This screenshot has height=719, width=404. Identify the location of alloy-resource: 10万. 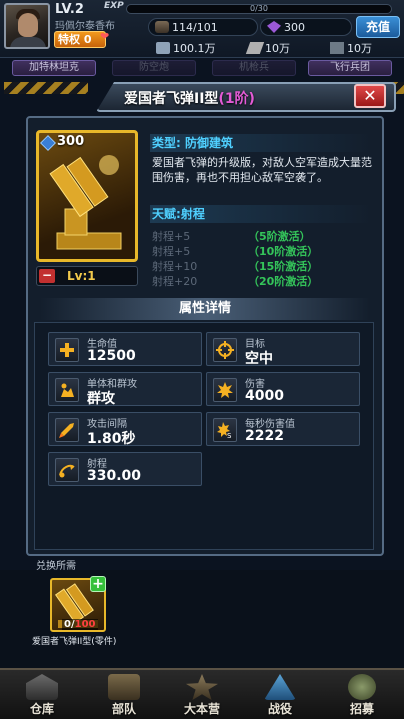
(351, 49).